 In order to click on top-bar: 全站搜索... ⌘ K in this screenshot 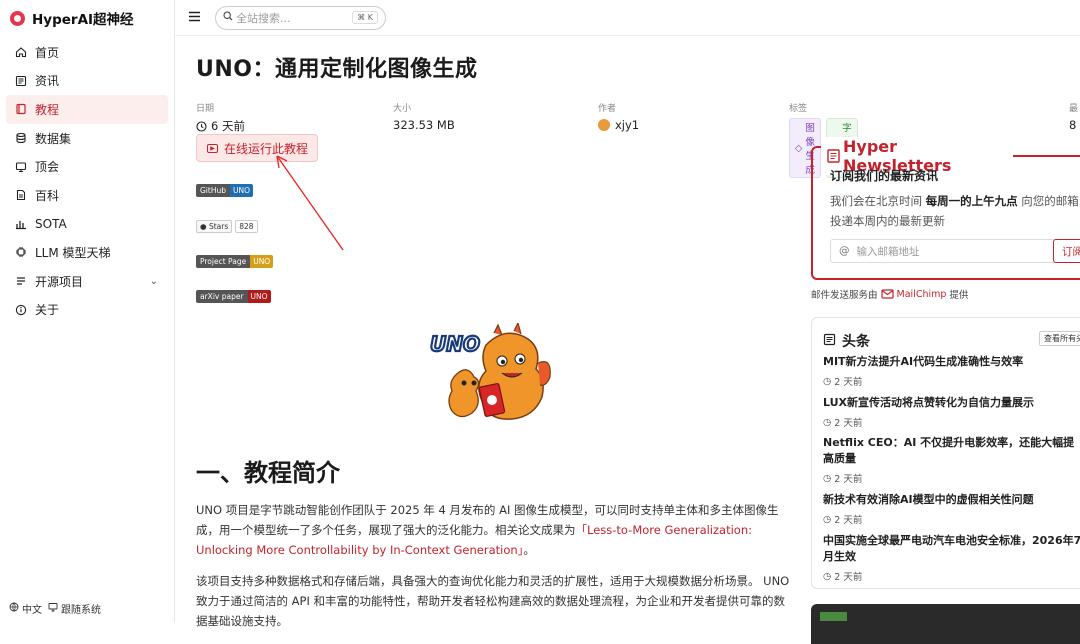, I will do `click(627, 18)`.